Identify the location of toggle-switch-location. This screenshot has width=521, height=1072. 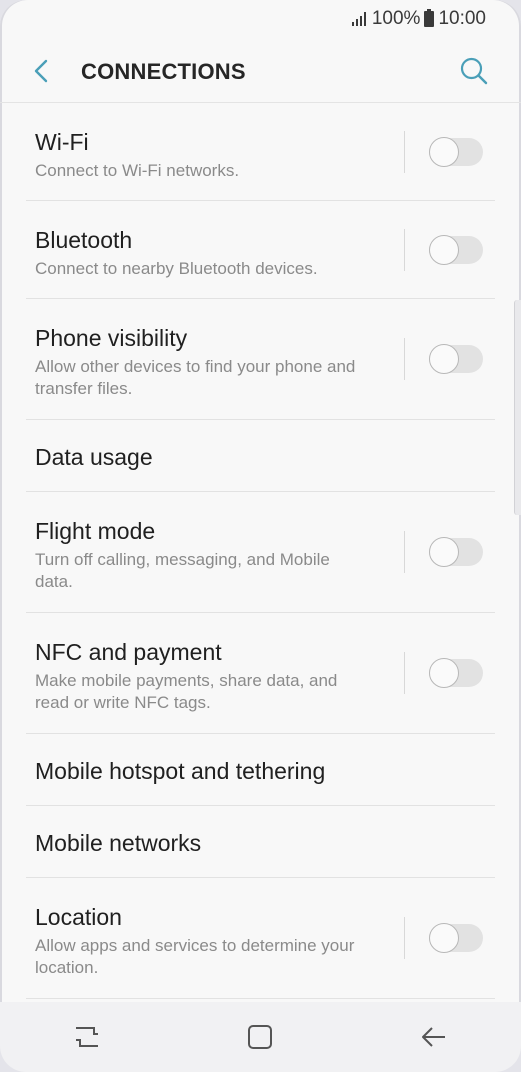
(456, 938).